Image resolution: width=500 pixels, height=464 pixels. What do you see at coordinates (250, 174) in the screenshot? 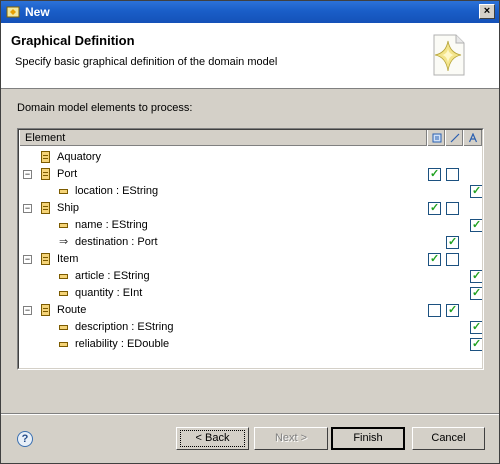
I see `tree-row: − Port` at bounding box center [250, 174].